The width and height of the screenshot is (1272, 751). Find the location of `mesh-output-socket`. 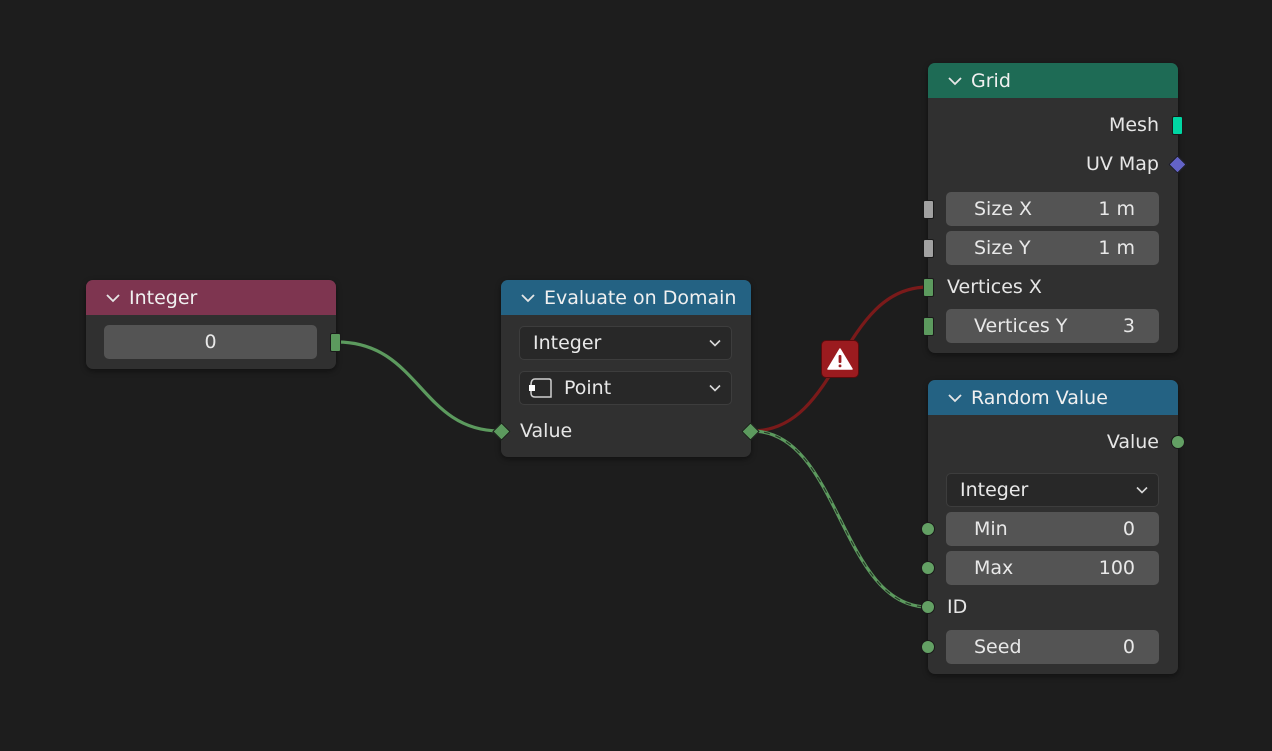

mesh-output-socket is located at coordinates (1177, 125).